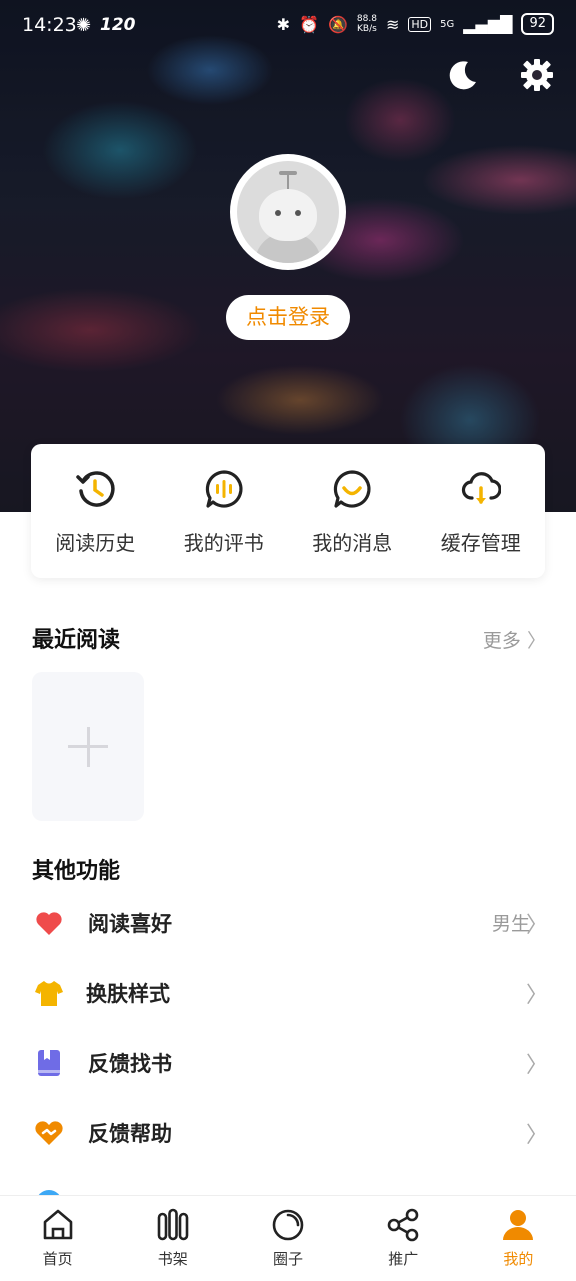  Describe the element at coordinates (537, 24) in the screenshot. I see `battery-indicator: 92` at that location.